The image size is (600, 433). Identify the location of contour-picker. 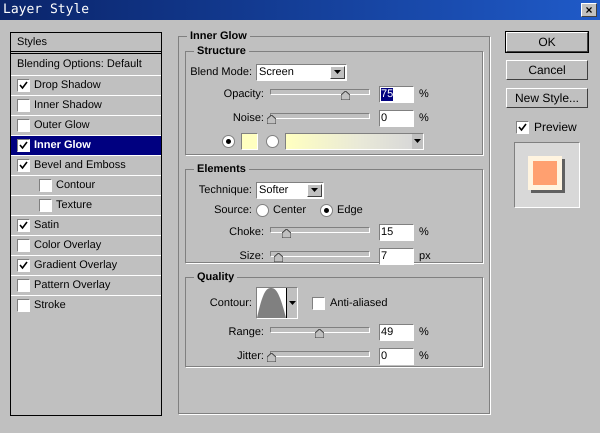
(277, 303).